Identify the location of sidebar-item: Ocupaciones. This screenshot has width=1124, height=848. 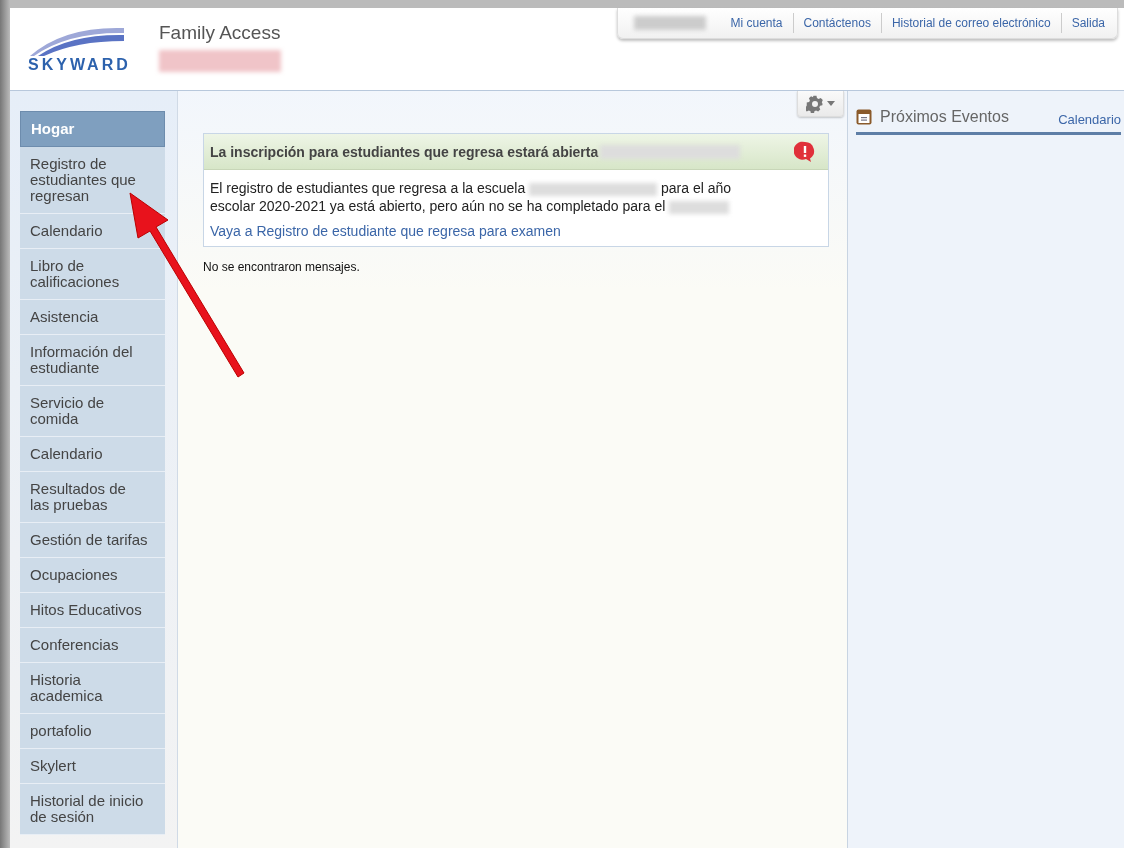
(92, 575).